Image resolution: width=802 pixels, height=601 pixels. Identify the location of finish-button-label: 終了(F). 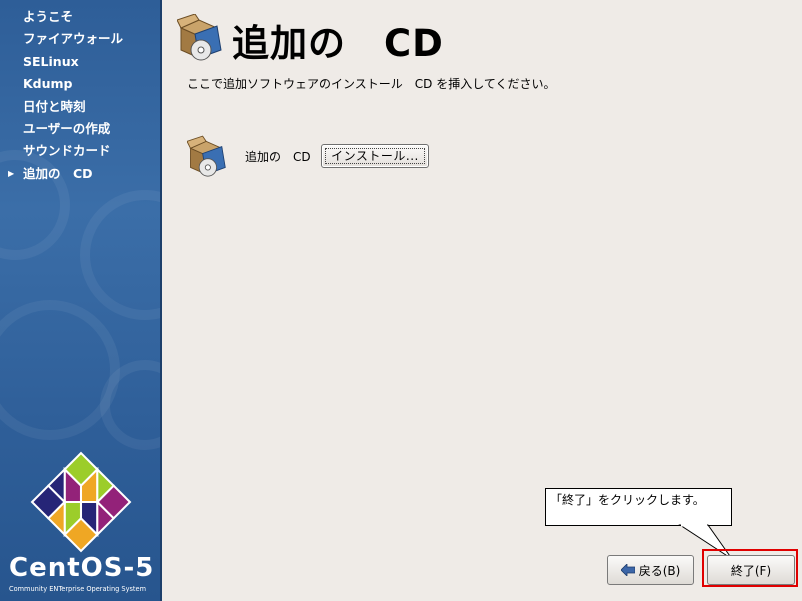
(751, 570).